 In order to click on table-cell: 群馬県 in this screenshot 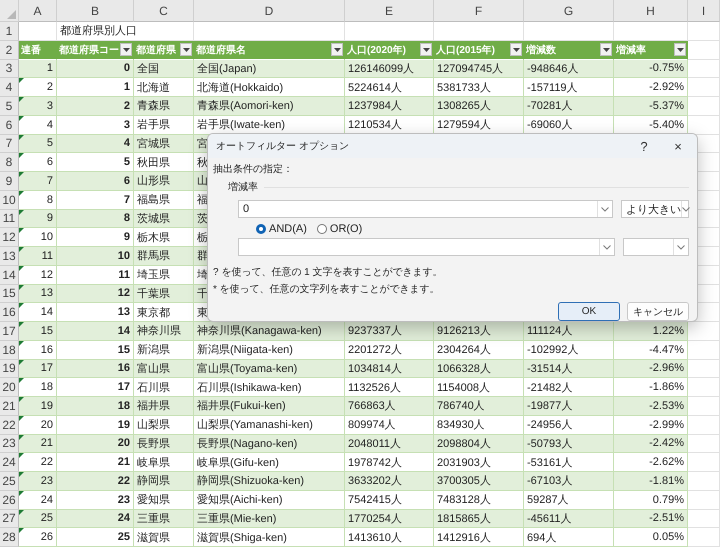, I will do `click(164, 256)`.